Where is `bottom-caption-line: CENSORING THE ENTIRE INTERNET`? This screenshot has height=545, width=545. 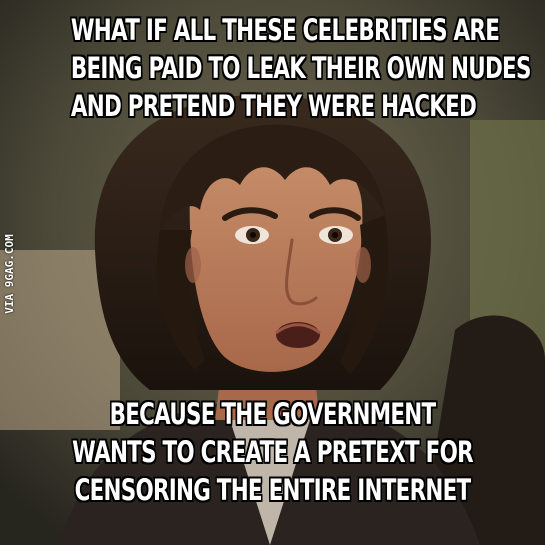
bottom-caption-line: CENSORING THE ENTIRE INTERNET is located at coordinates (273, 490).